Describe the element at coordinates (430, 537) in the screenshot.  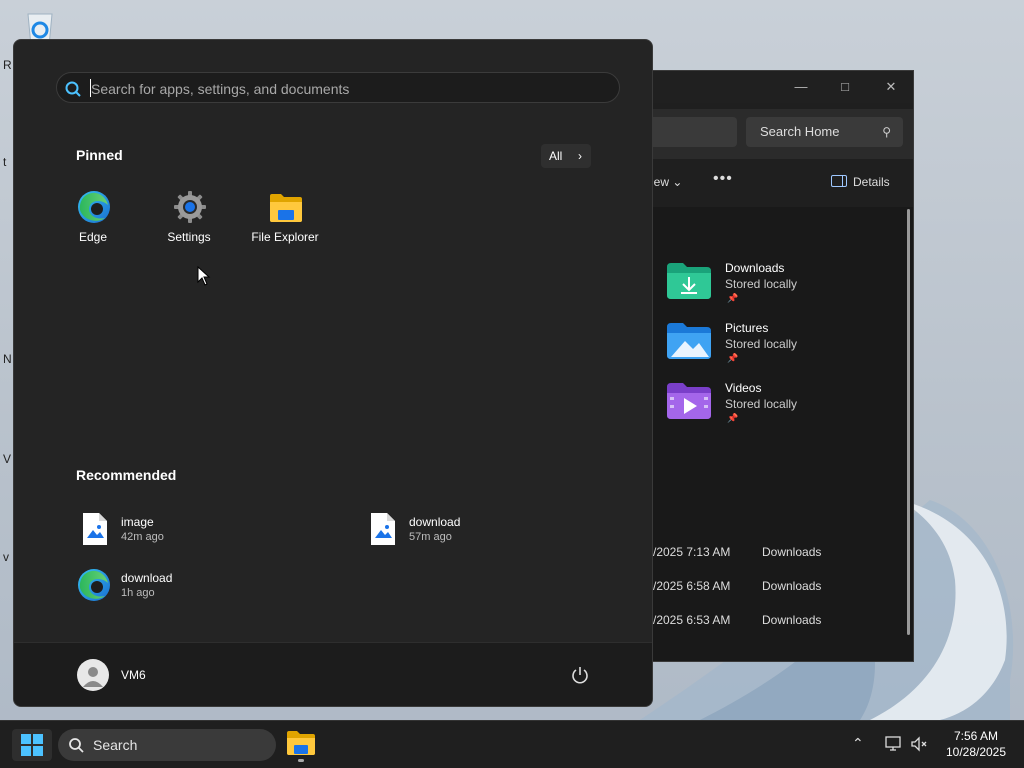
I see `recommended-time: 57m ago` at that location.